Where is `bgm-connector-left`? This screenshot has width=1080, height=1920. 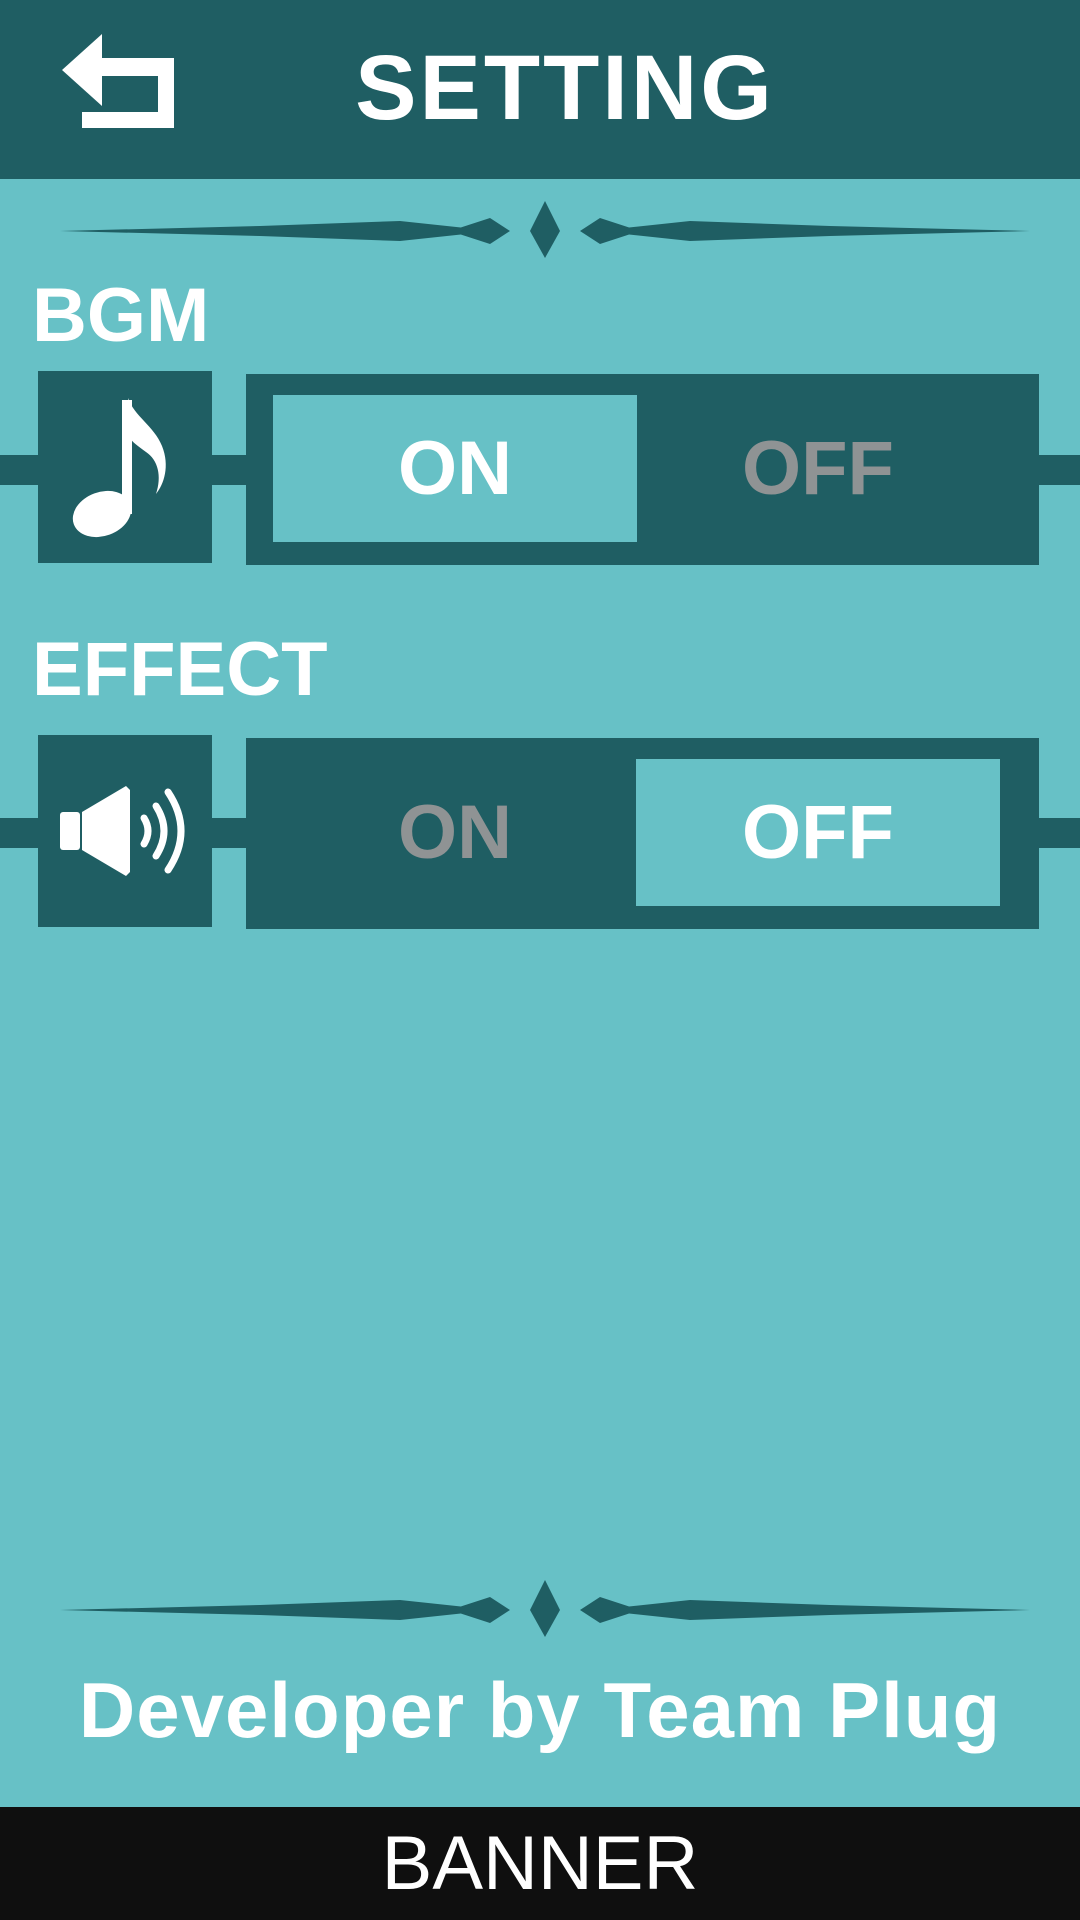
bgm-connector-left is located at coordinates (20, 470).